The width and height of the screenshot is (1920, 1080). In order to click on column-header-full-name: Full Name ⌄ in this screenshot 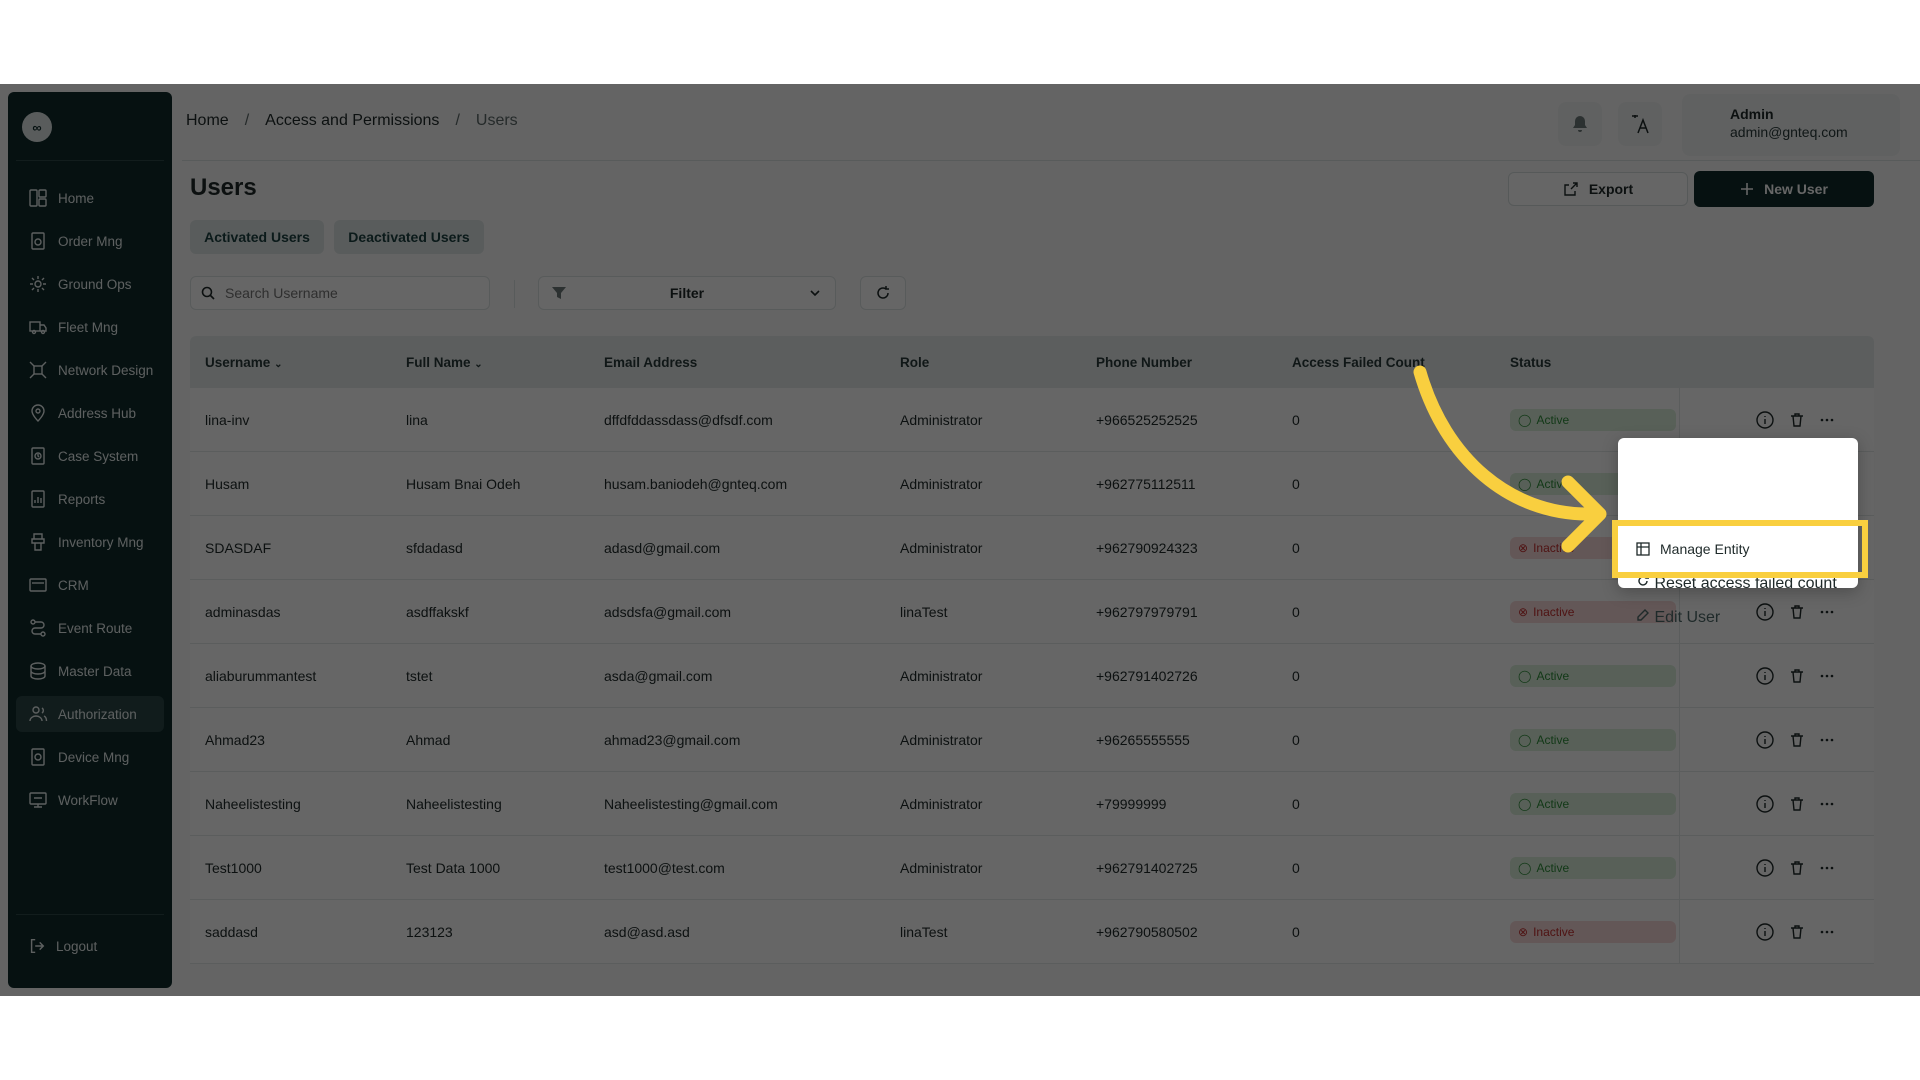, I will do `click(490, 362)`.